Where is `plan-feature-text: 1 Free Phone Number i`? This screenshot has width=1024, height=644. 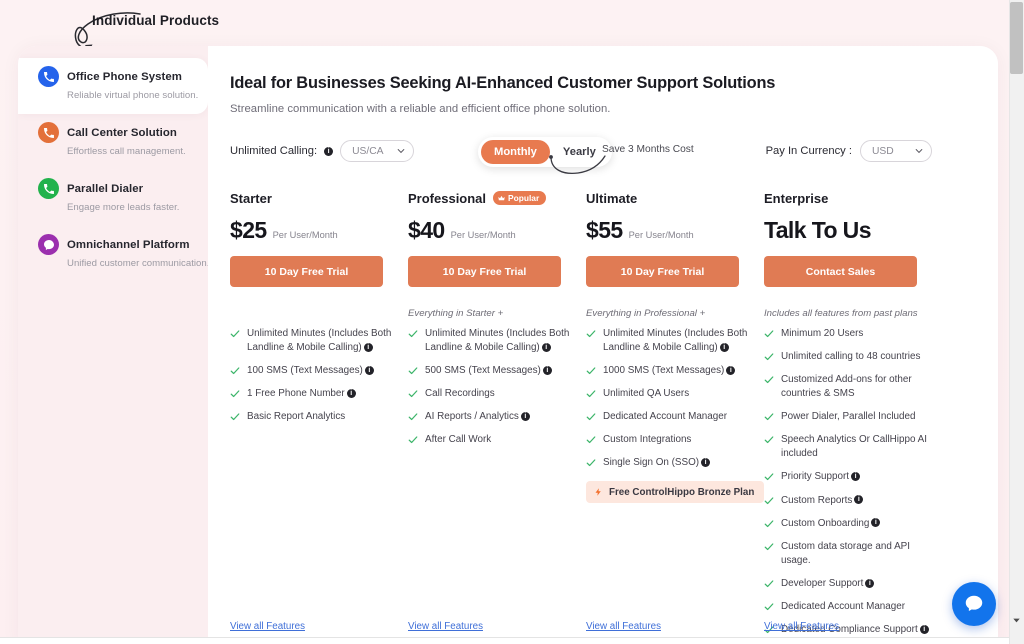 plan-feature-text: 1 Free Phone Number i is located at coordinates (301, 394).